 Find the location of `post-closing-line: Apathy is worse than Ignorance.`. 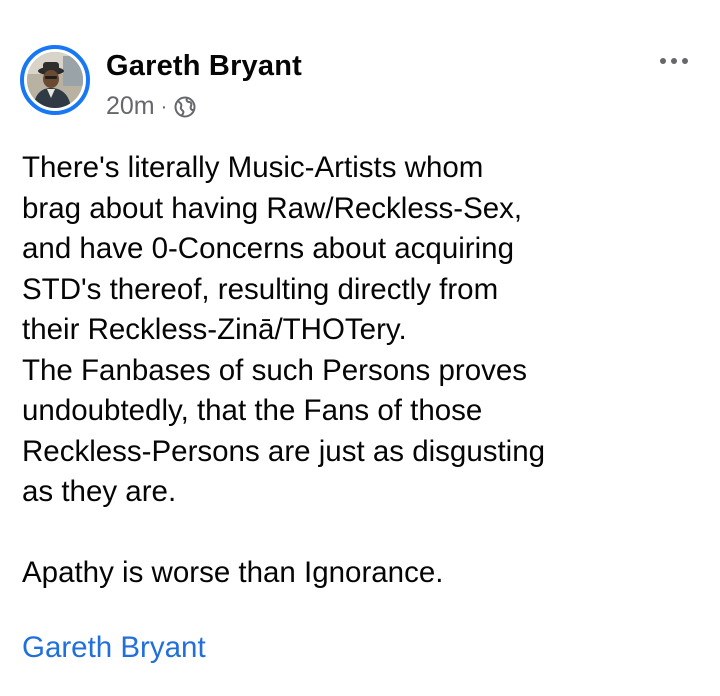

post-closing-line: Apathy is worse than Ignorance. is located at coordinates (233, 572).